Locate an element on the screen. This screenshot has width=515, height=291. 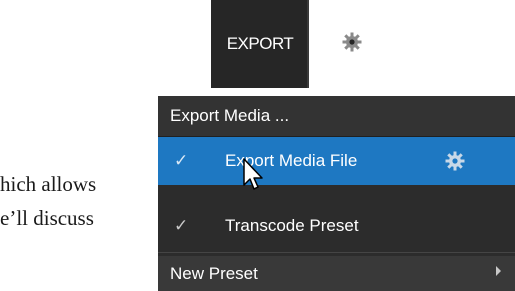
export-button: EXPORT is located at coordinates (252, 44).